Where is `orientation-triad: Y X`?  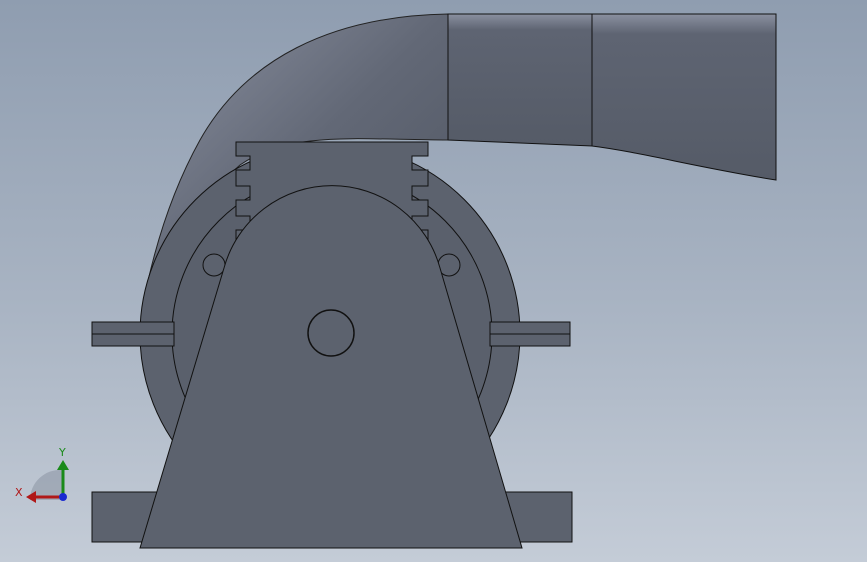
orientation-triad: Y X is located at coordinates (42, 474).